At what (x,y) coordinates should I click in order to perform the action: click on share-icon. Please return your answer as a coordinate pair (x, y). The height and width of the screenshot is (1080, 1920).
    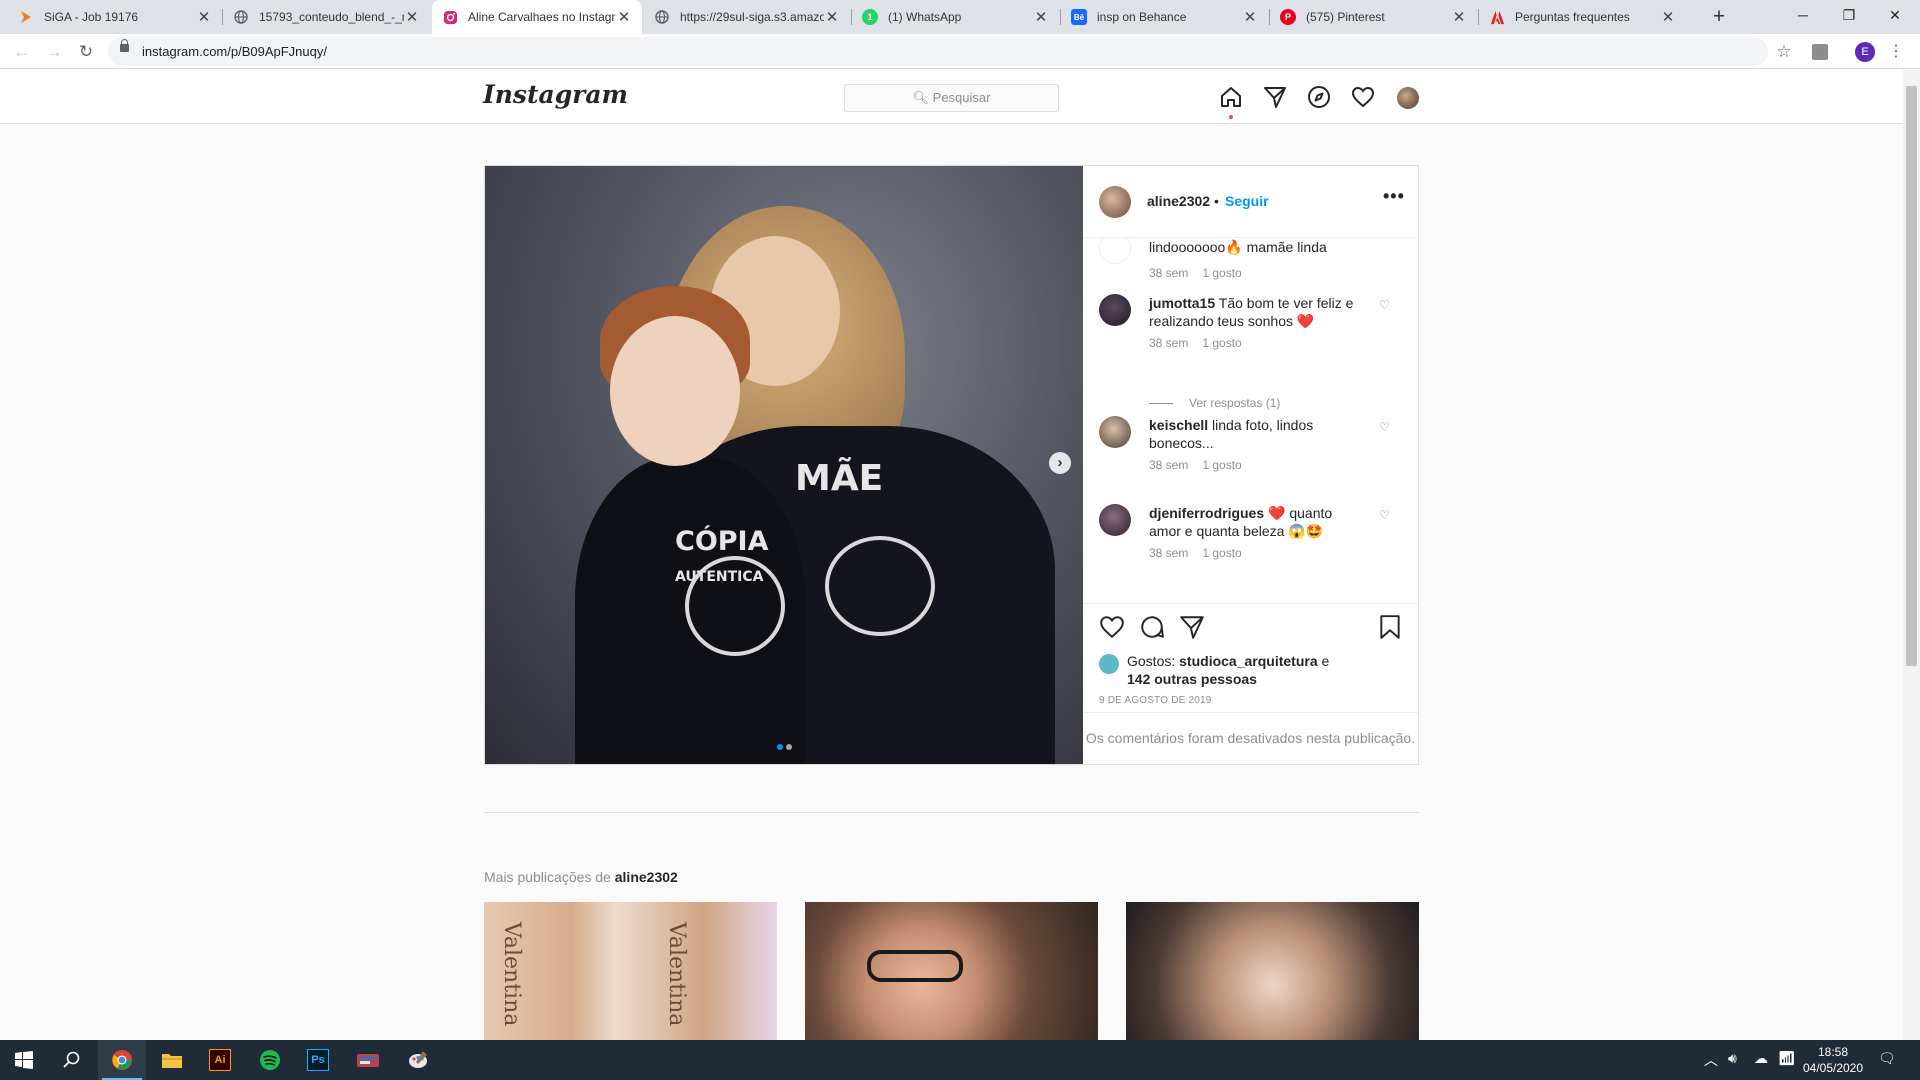
    Looking at the image, I should click on (1192, 627).